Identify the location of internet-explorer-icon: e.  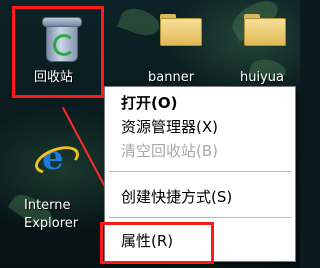
(57, 160).